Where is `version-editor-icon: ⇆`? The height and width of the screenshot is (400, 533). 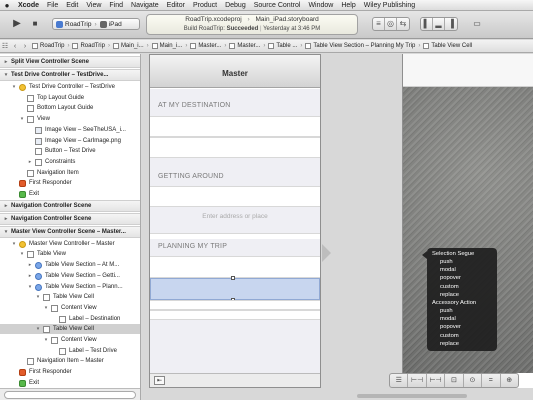
version-editor-icon: ⇆ is located at coordinates (403, 24).